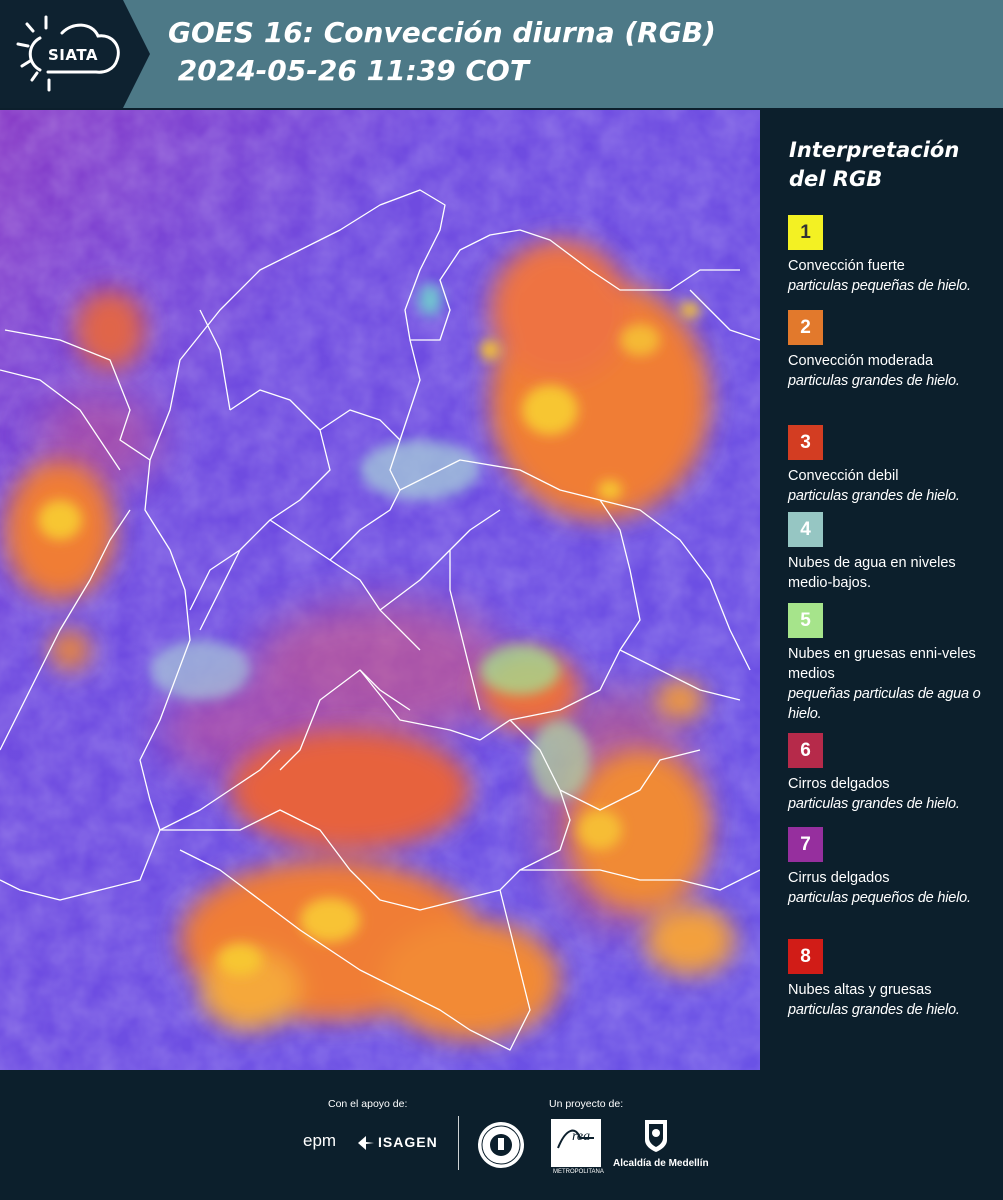  I want to click on metropolitana-text: METROPOLITANA, so click(578, 1172).